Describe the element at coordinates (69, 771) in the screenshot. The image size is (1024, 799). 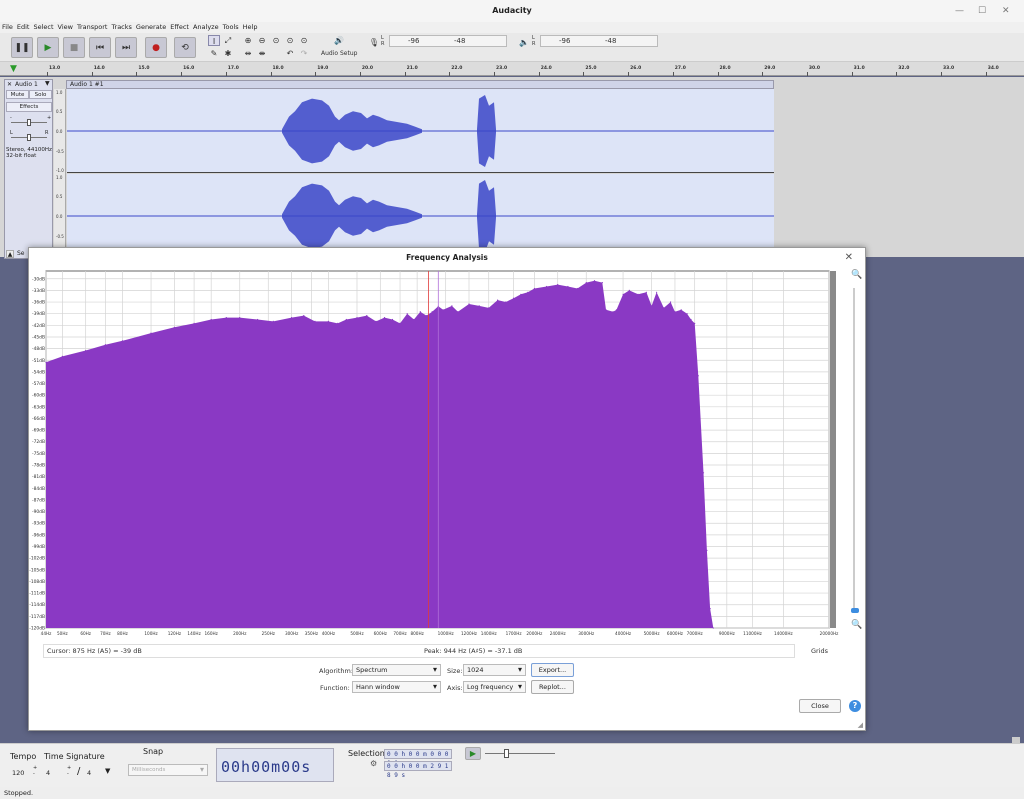
I see `time-sig-stepper: + -` at that location.